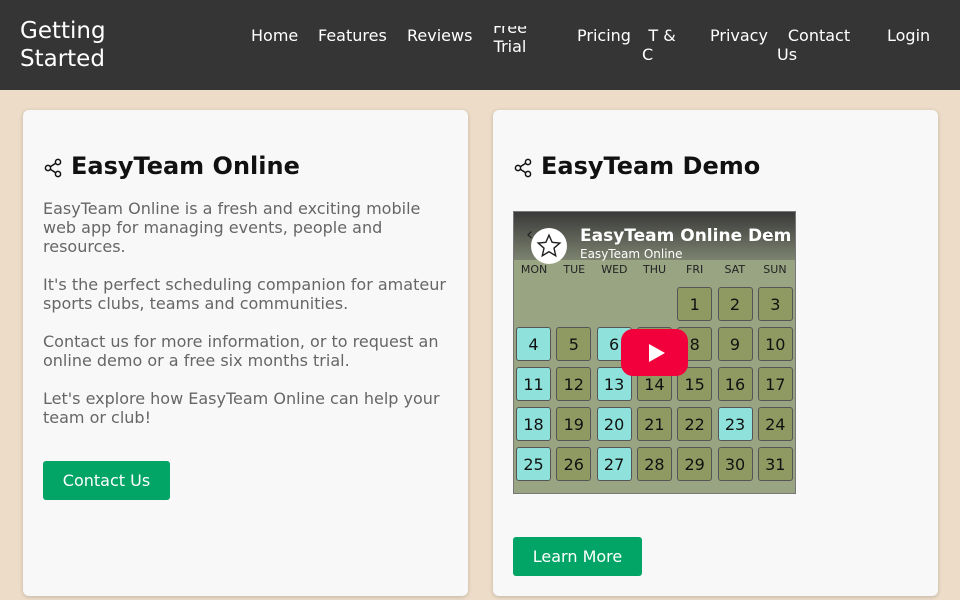  Describe the element at coordinates (695, 464) in the screenshot. I see `calendar-day-cell: 29` at that location.